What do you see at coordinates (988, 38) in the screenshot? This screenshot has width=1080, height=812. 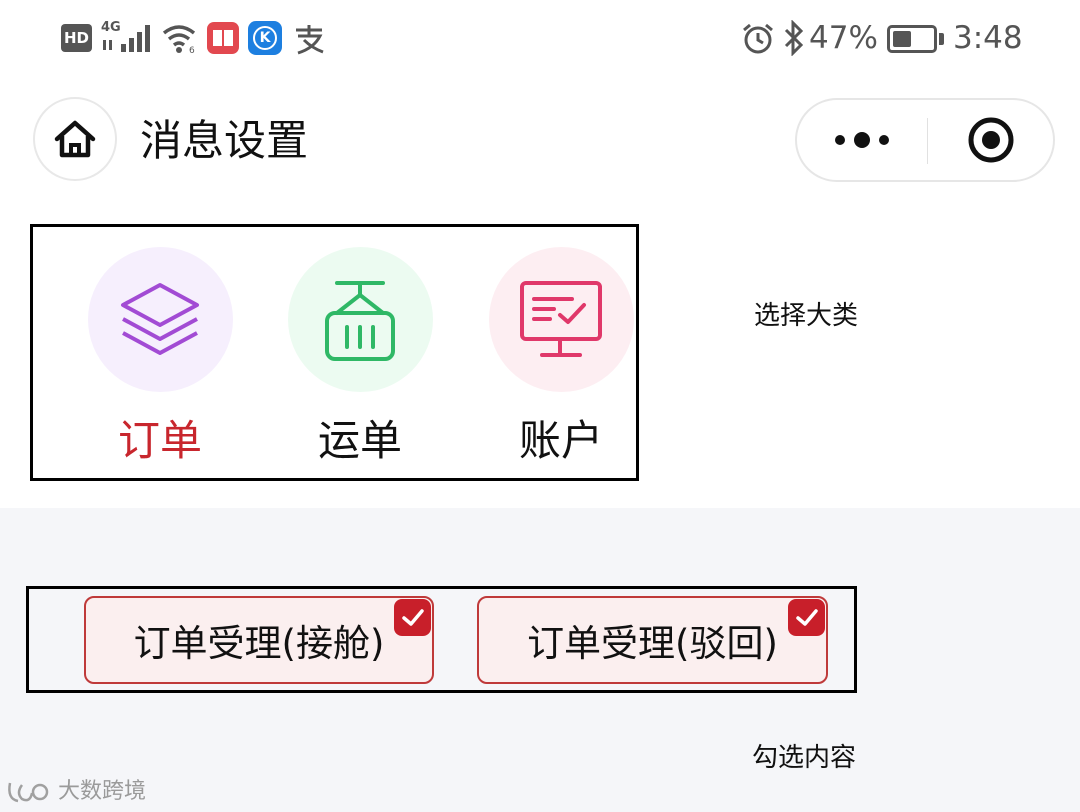 I see `status-time: 3:48` at bounding box center [988, 38].